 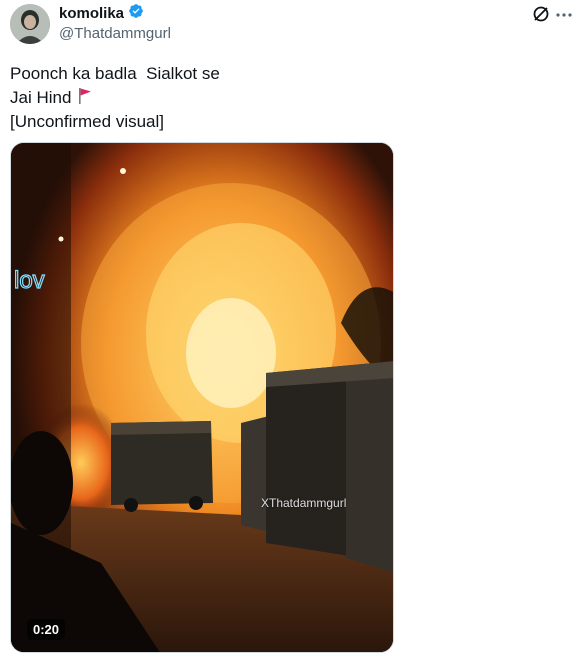 I want to click on tweet-line-1: Poonch ka badla Sialkot se, so click(x=115, y=73).